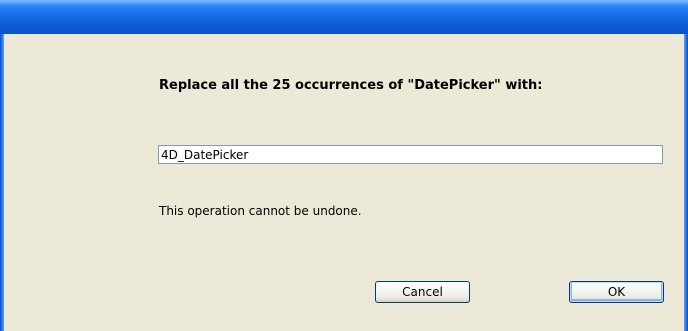  Describe the element at coordinates (344, 3) in the screenshot. I see `title-bar-highlight` at that location.